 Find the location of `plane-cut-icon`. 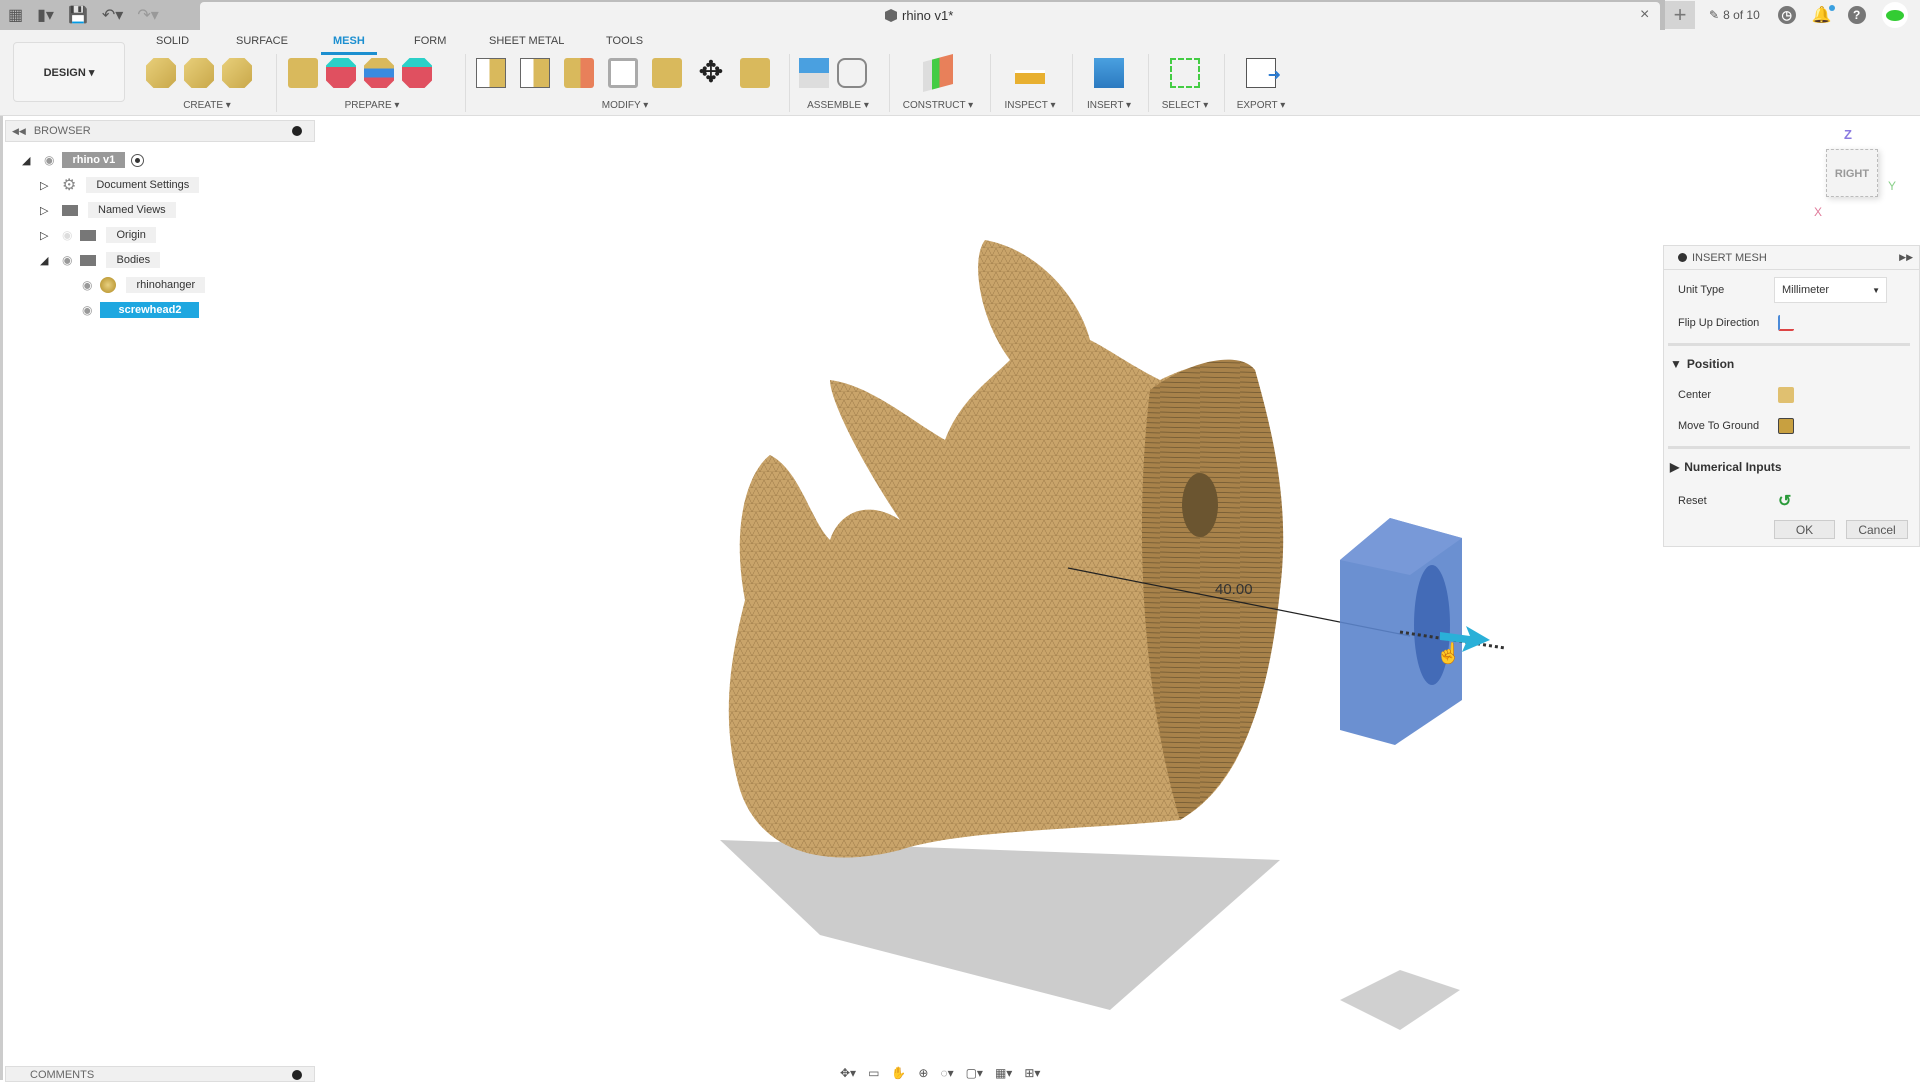

plane-cut-icon is located at coordinates (579, 73).